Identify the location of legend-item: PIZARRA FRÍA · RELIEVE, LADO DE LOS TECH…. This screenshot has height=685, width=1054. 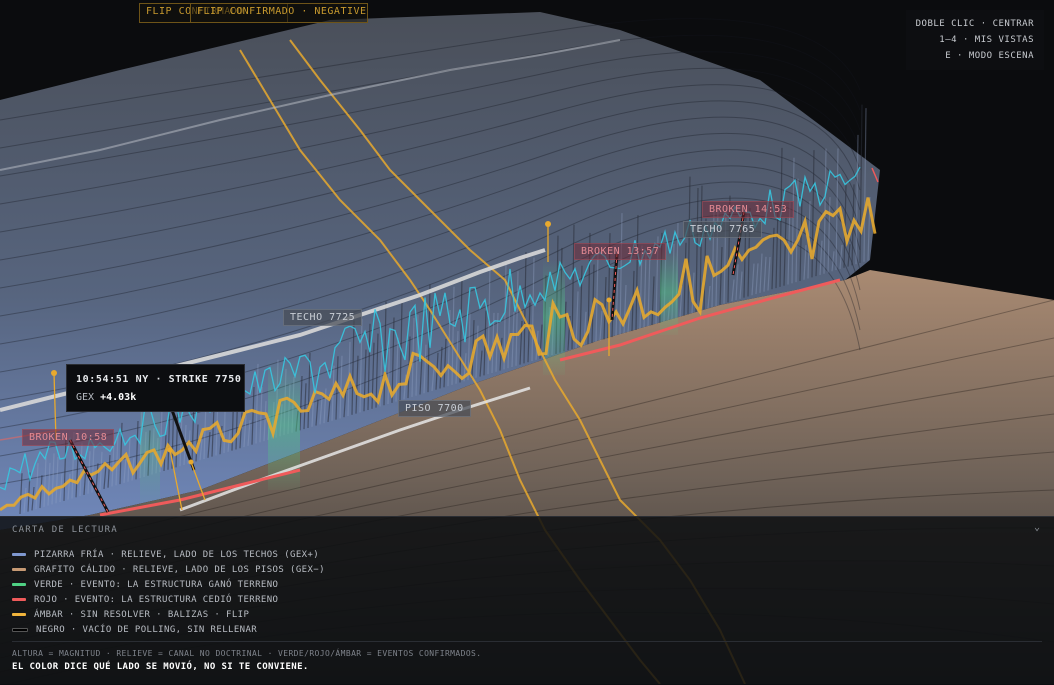
(168, 554).